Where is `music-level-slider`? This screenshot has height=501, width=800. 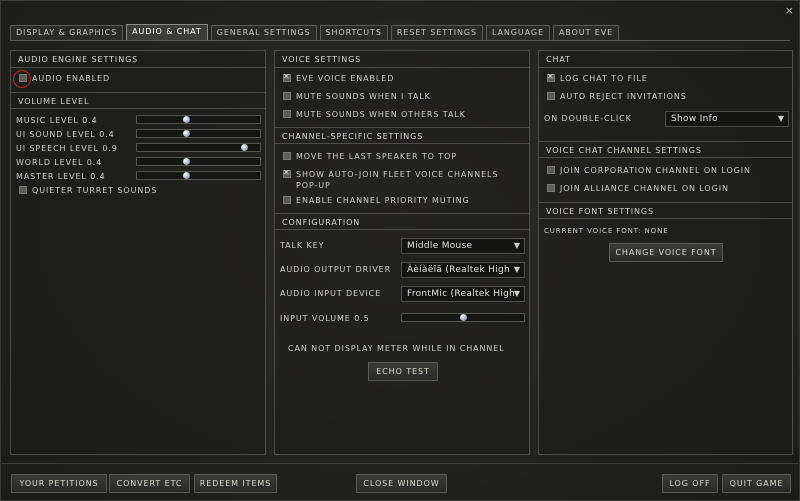 music-level-slider is located at coordinates (198, 119).